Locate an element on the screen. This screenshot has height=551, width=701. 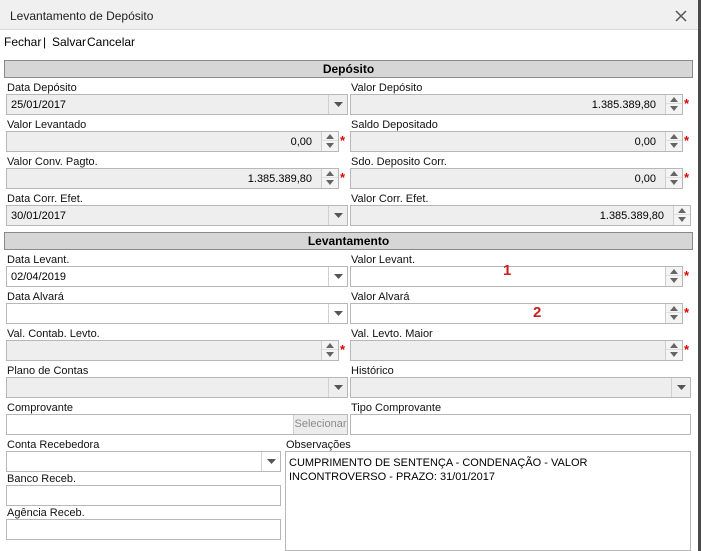
annotation-2: 2 is located at coordinates (537, 312).